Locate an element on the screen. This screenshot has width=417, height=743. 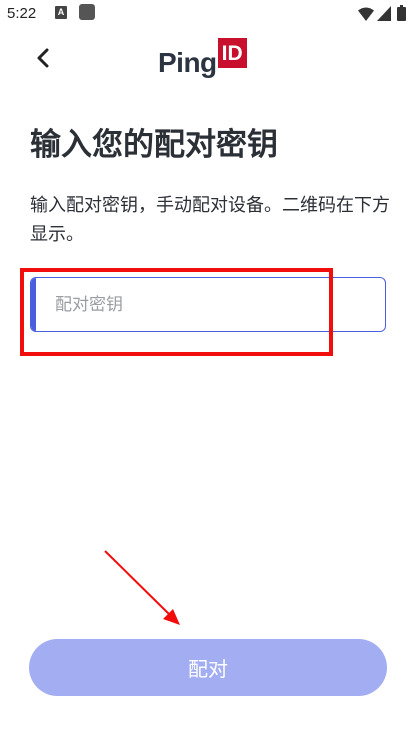
logo-badge: ID is located at coordinates (232, 53).